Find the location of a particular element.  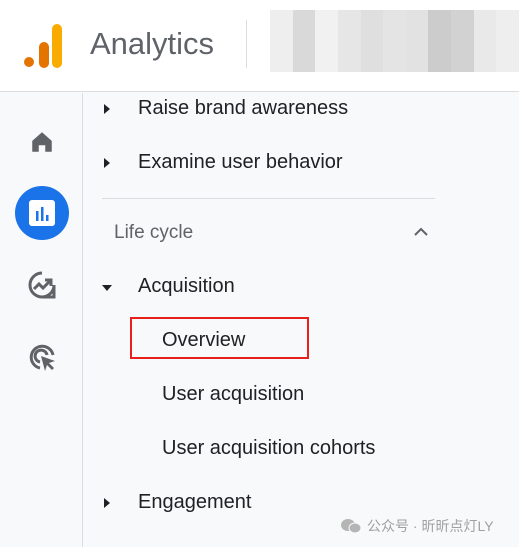

rail-advertising is located at coordinates (42, 357).